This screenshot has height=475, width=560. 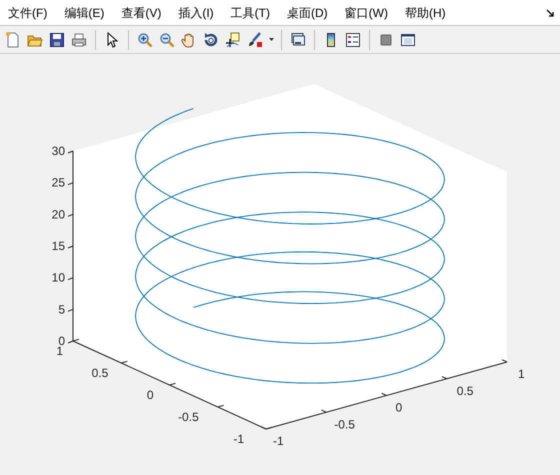 What do you see at coordinates (57, 40) in the screenshot?
I see `save-icon` at bounding box center [57, 40].